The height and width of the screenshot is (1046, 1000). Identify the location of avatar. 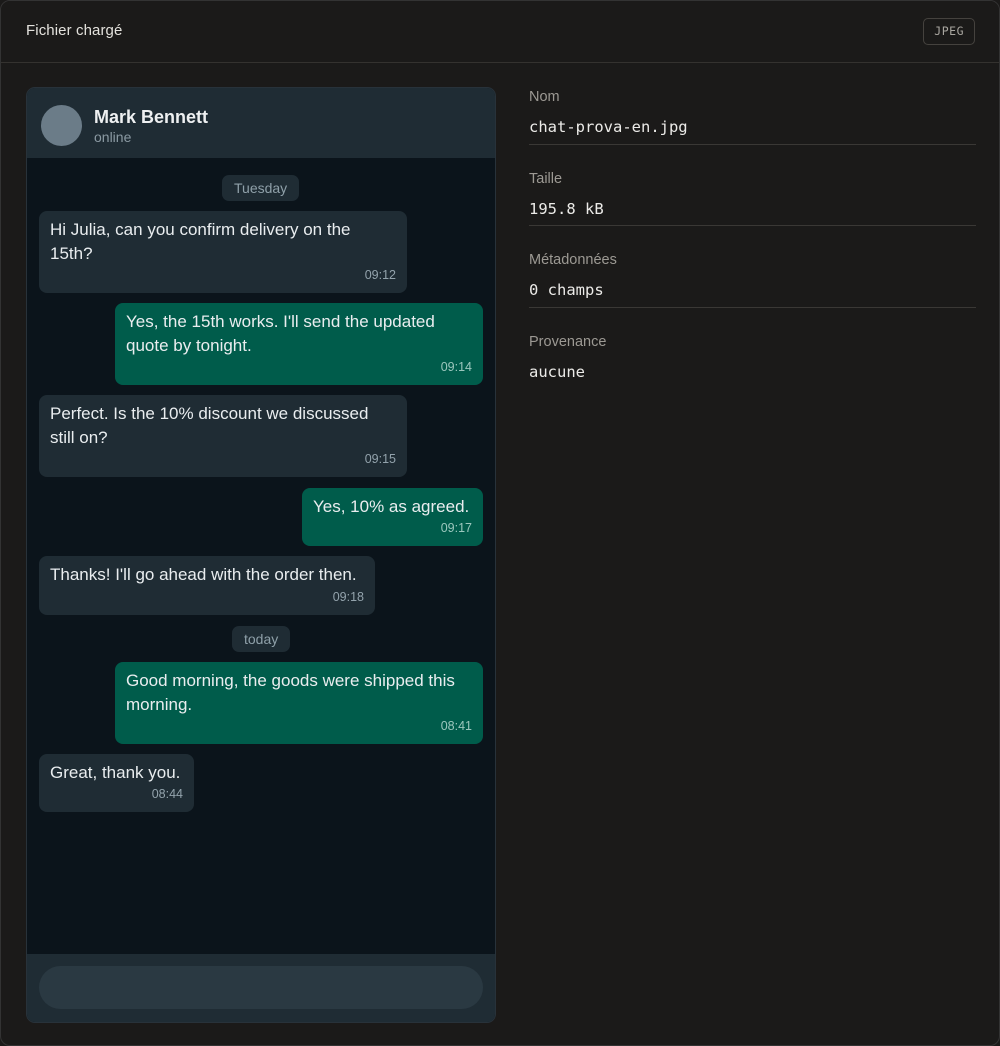
(61, 125).